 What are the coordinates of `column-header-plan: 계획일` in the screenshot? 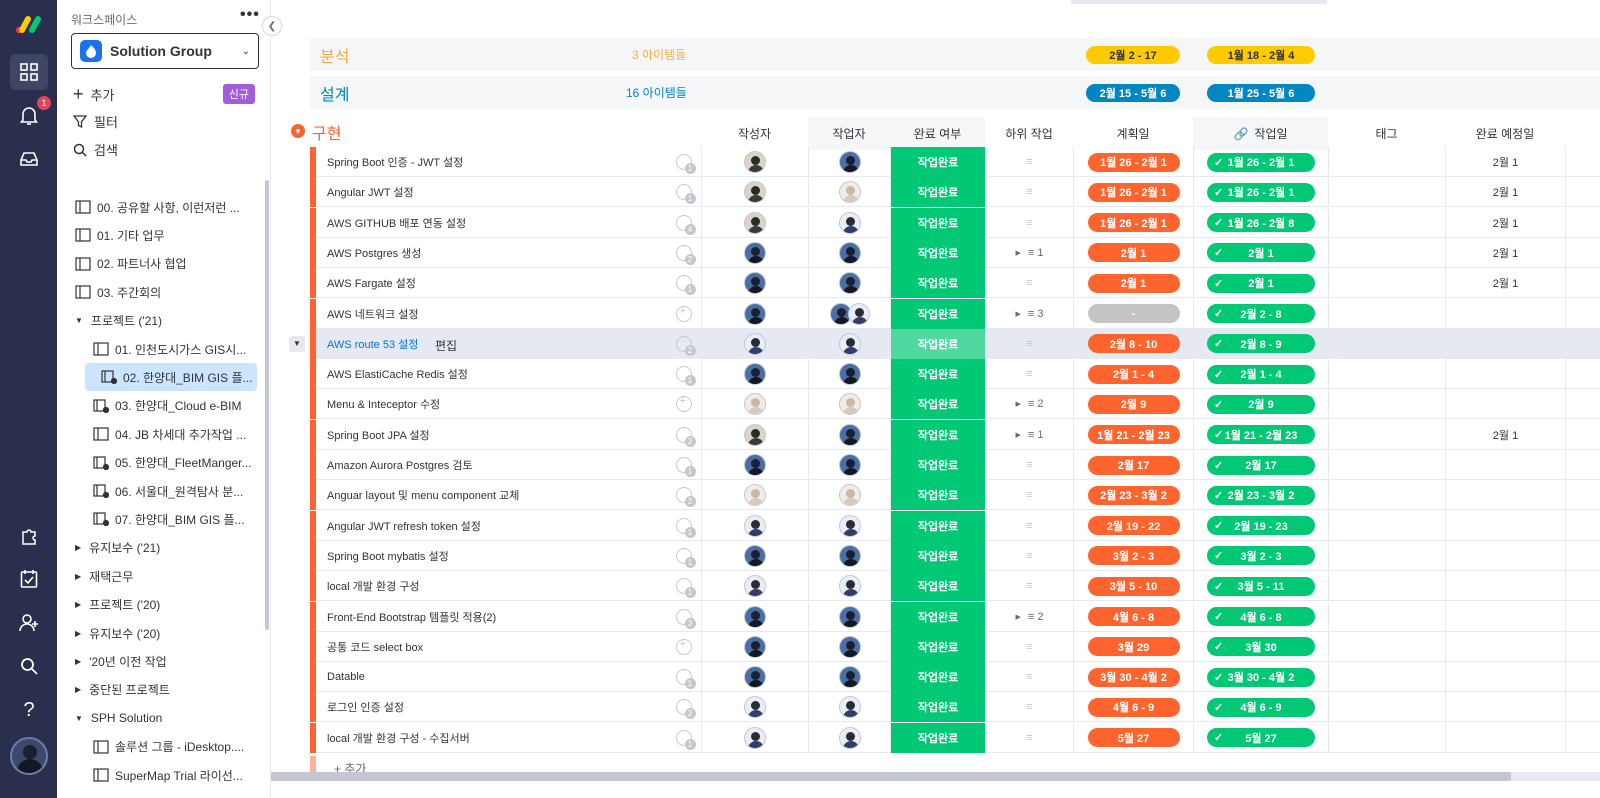 It's located at (1133, 133).